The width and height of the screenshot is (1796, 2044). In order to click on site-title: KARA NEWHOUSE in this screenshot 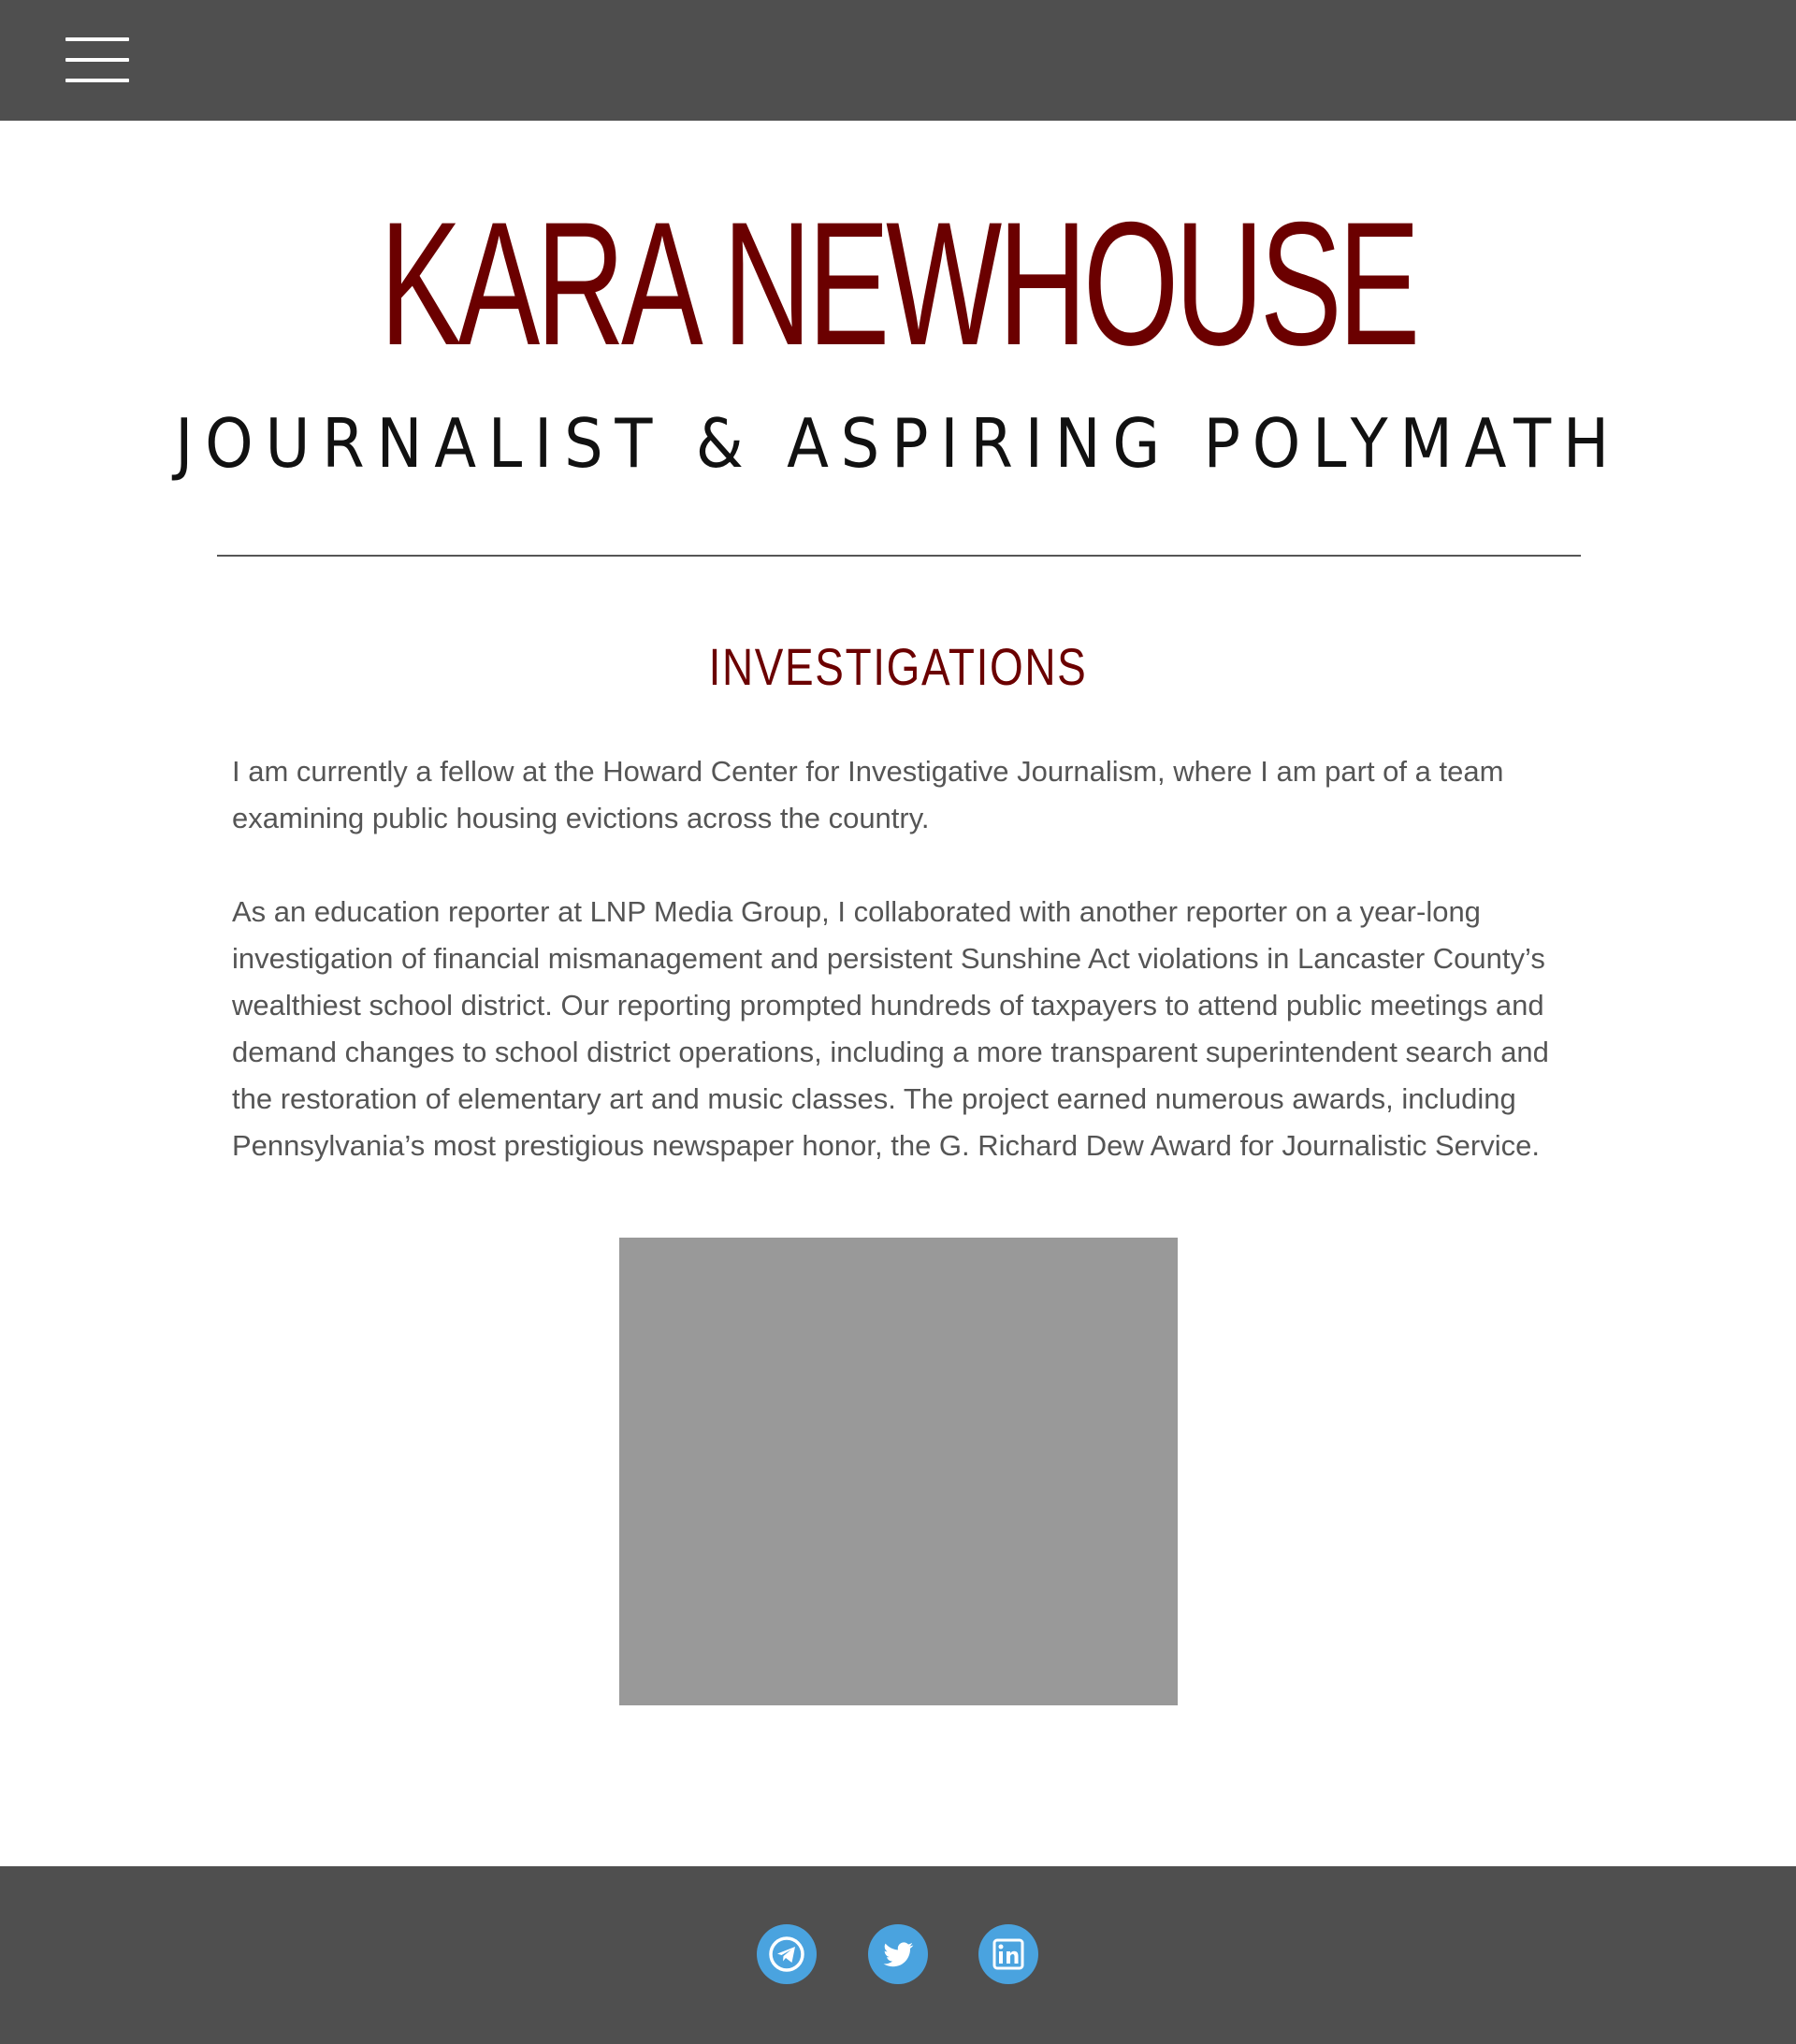, I will do `click(900, 283)`.